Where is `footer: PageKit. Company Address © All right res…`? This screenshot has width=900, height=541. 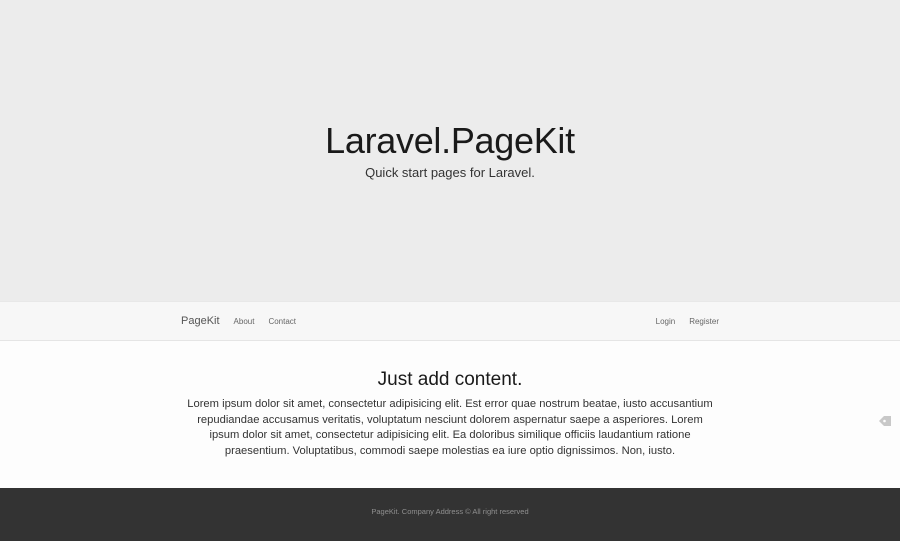 footer: PageKit. Company Address © All right res… is located at coordinates (450, 514).